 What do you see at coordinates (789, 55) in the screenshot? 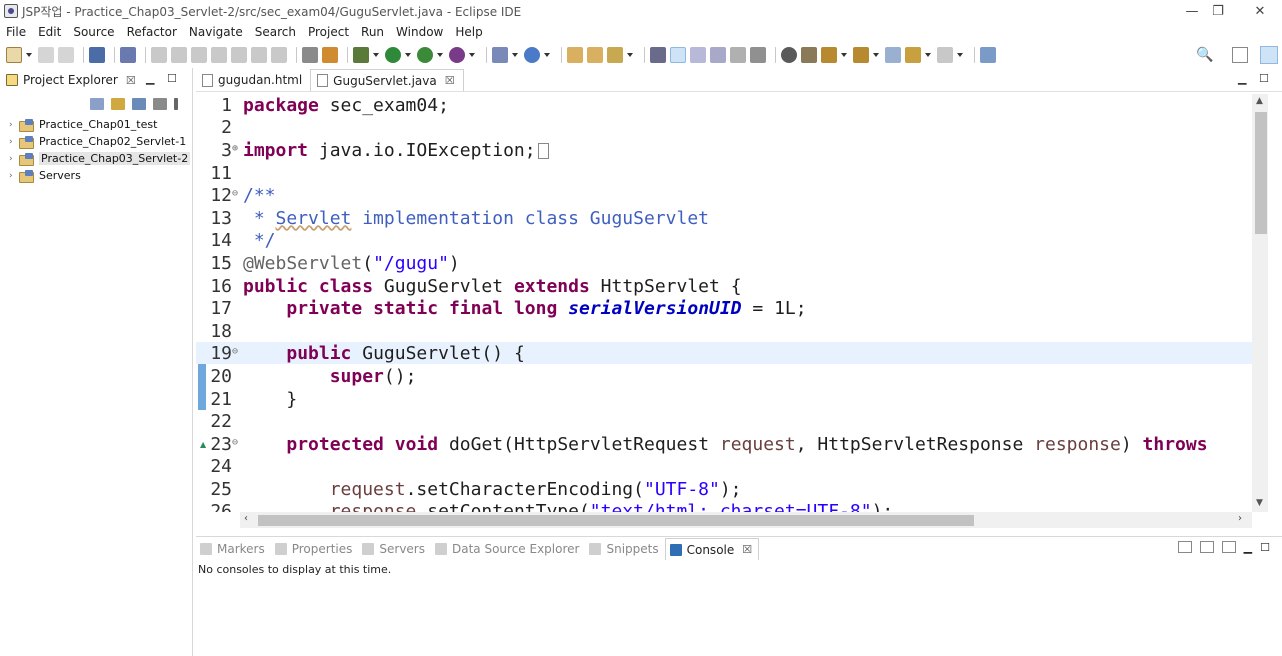
I see `web-browser-icon` at bounding box center [789, 55].